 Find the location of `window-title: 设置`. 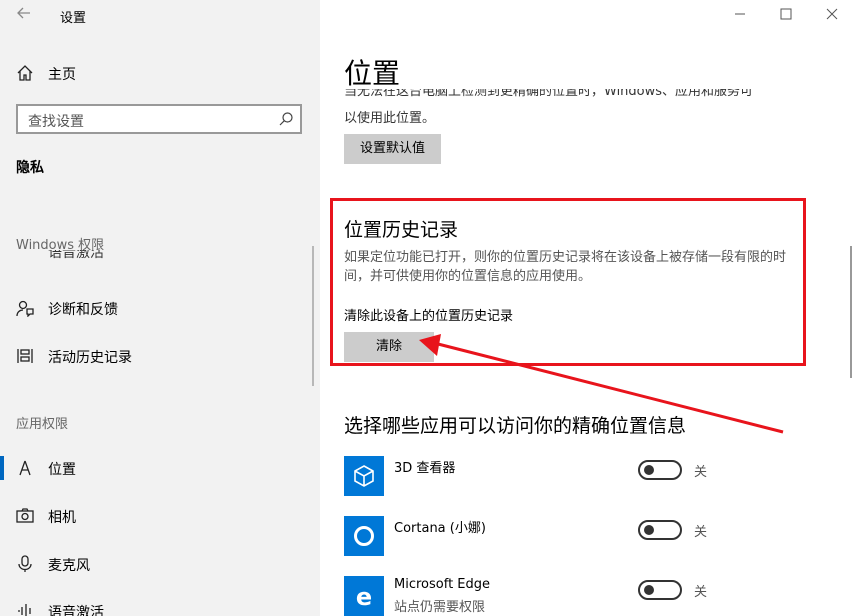

window-title: 设置 is located at coordinates (73, 18).